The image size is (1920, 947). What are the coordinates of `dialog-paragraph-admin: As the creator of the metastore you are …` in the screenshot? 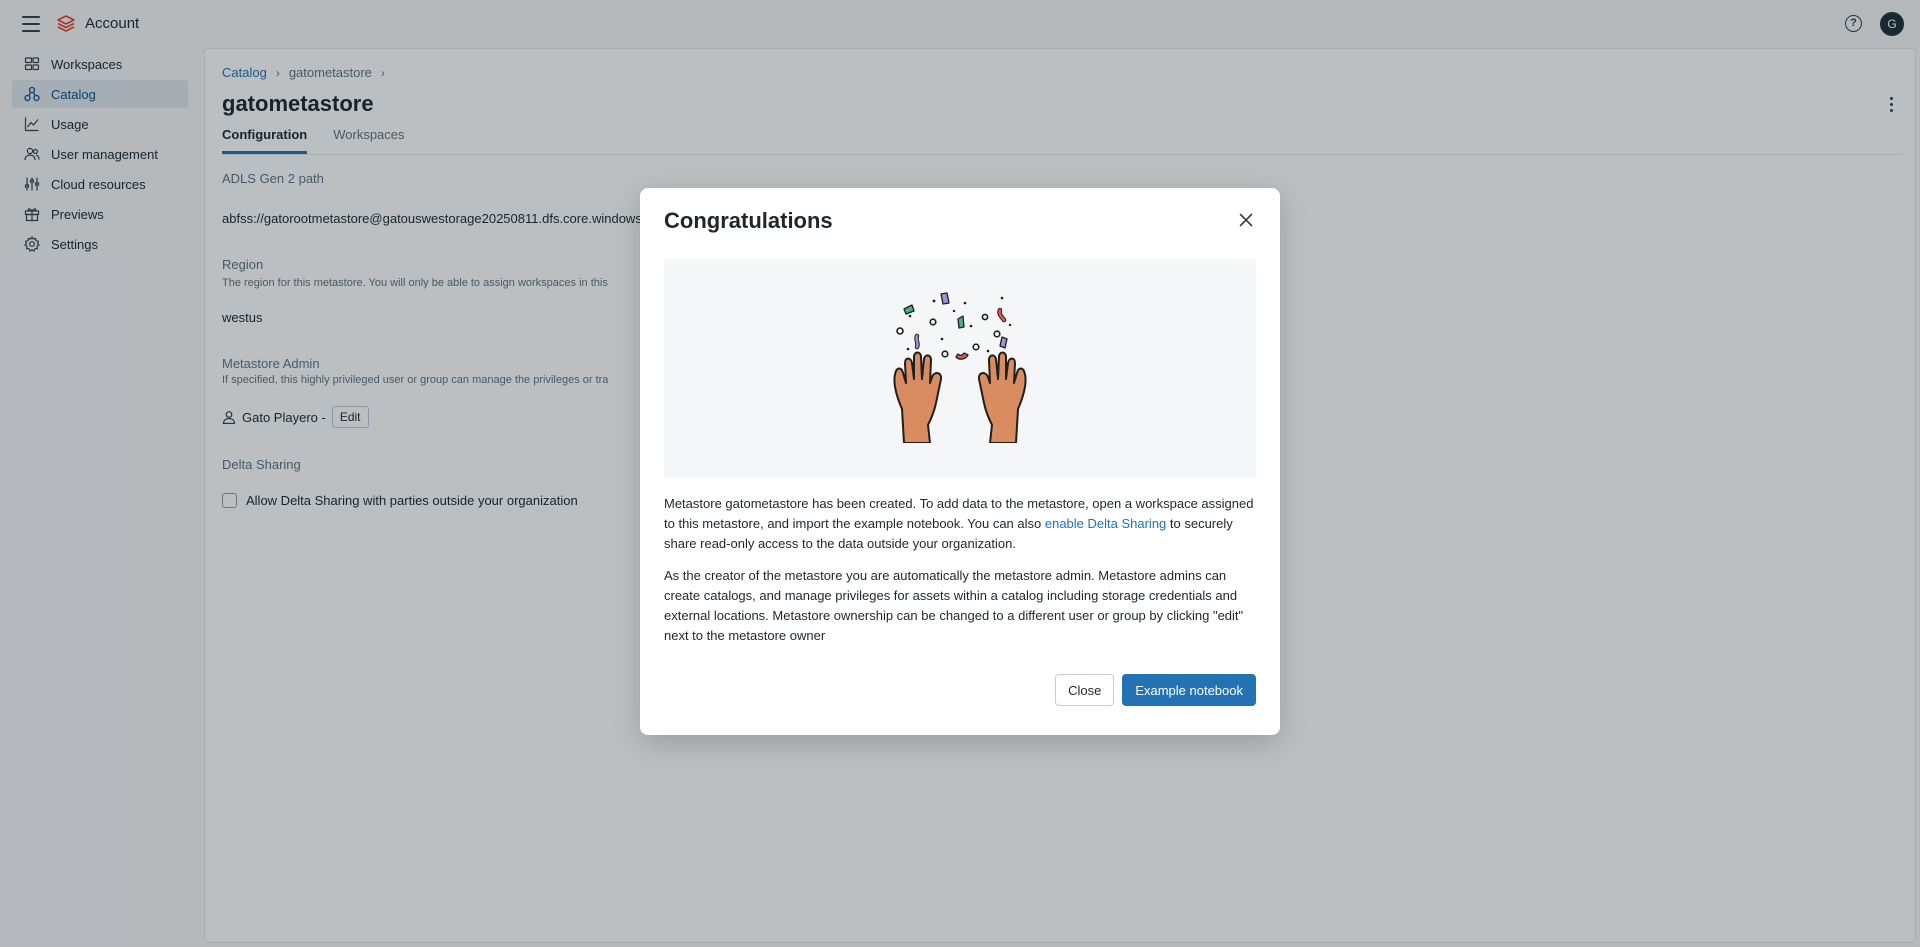 It's located at (954, 605).